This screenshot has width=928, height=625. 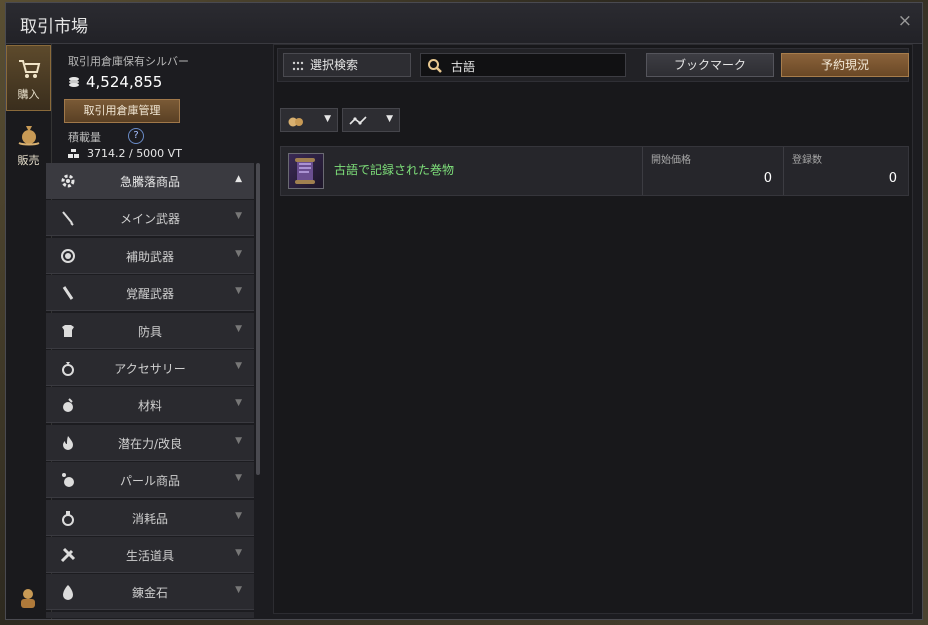 I want to click on window-title: 取引市場, so click(x=54, y=27).